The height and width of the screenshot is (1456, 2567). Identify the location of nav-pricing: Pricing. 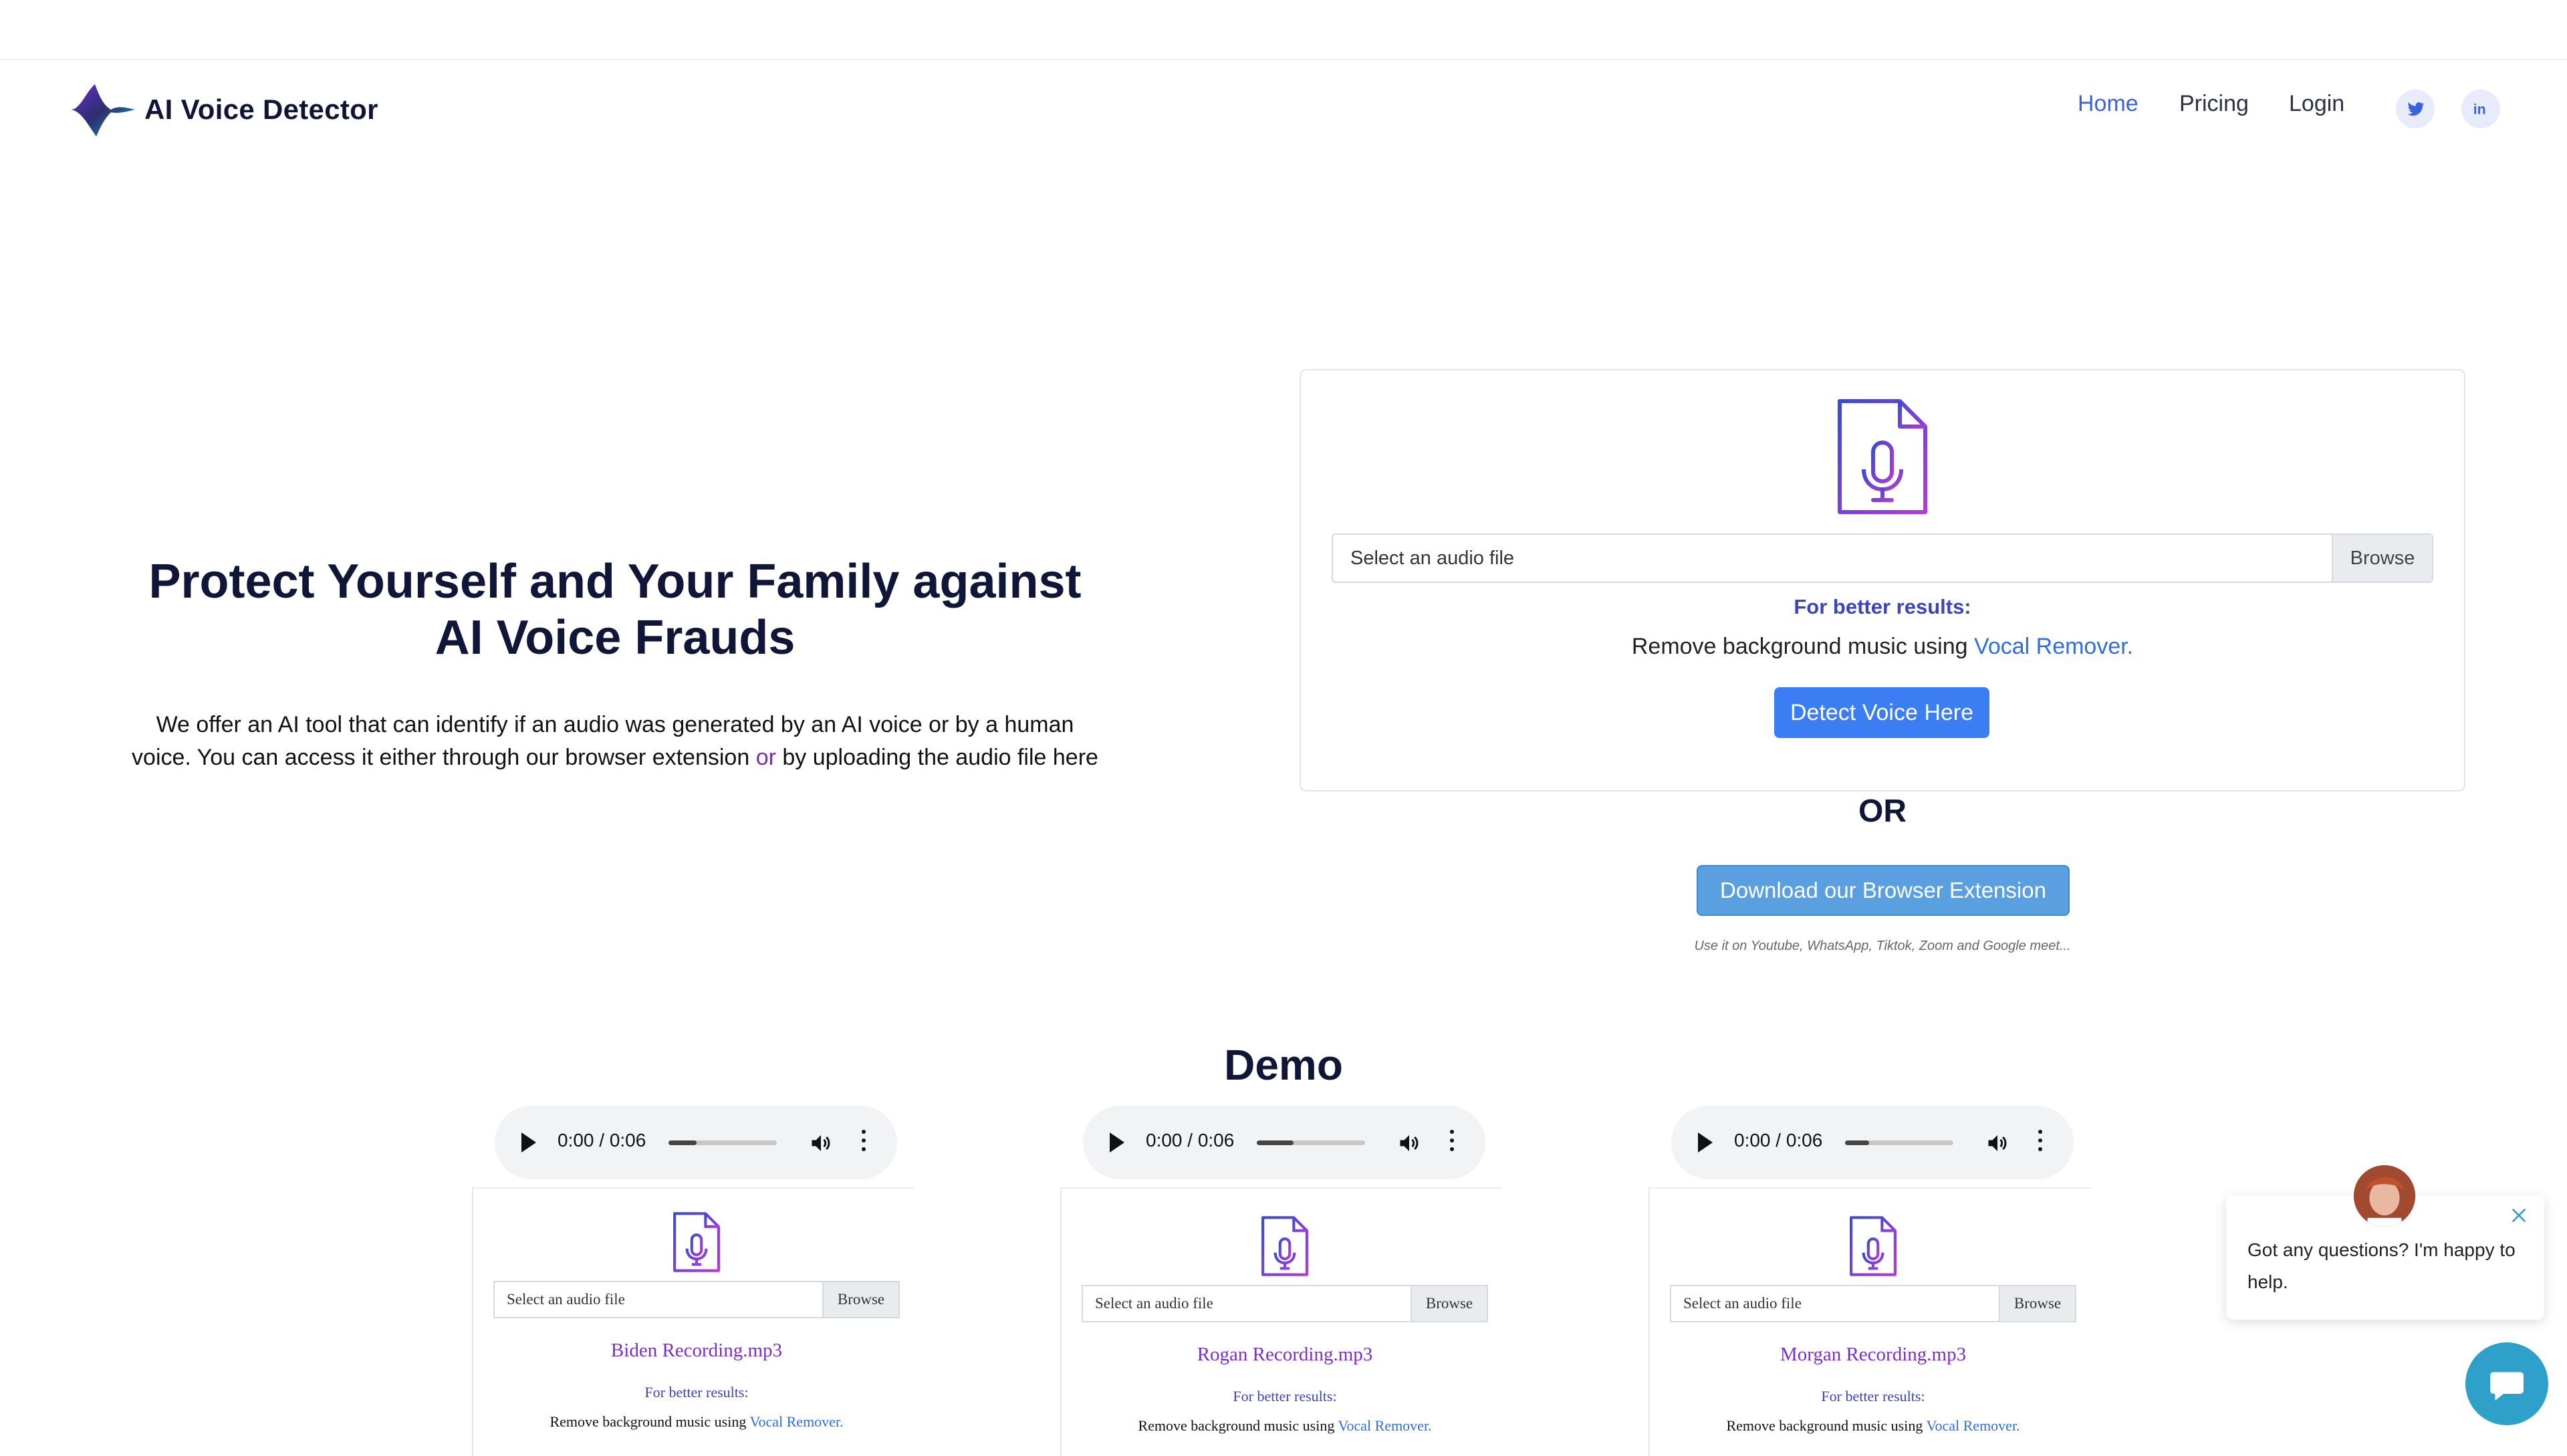
(2214, 104).